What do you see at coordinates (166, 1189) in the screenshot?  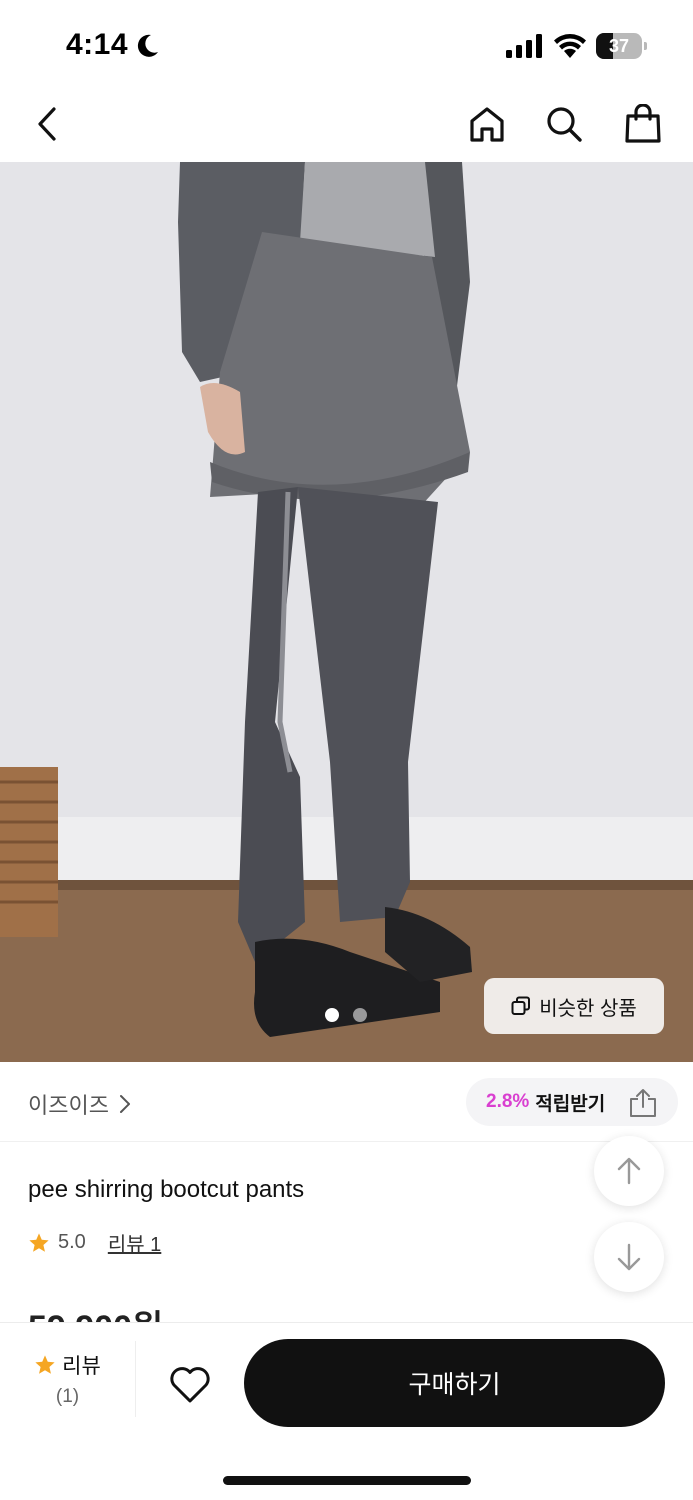 I see `product-title: pee shirring bootcut pants` at bounding box center [166, 1189].